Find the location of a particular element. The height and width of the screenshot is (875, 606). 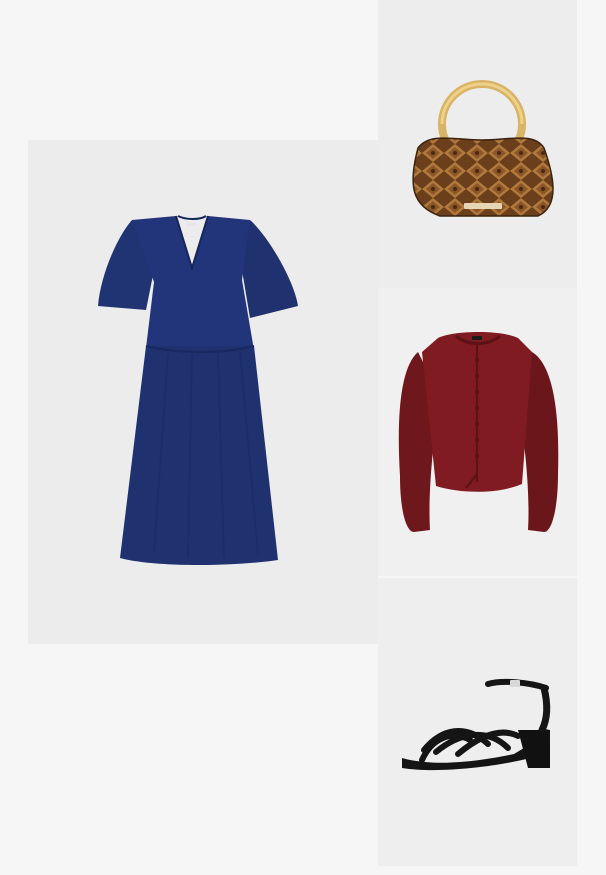

cardigan-icon is located at coordinates (478, 432).